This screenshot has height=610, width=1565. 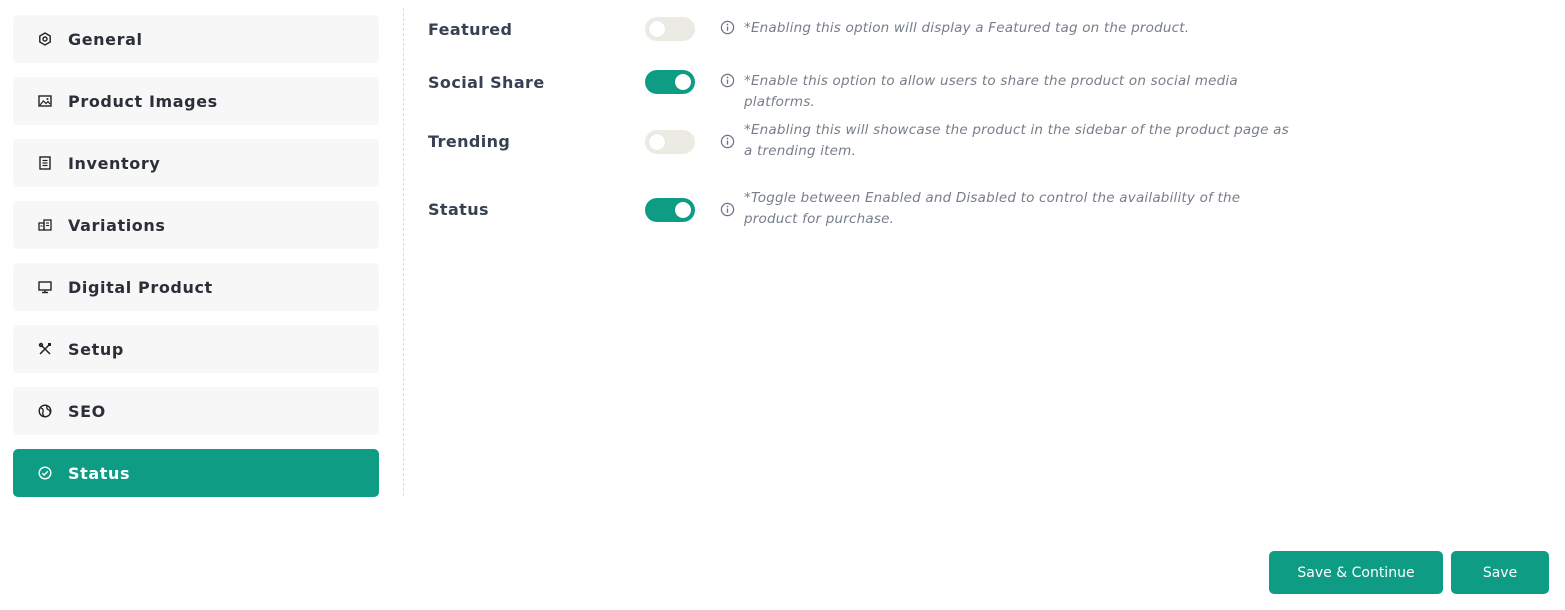 What do you see at coordinates (1356, 572) in the screenshot?
I see `save-and-continue-button: Save & Continue` at bounding box center [1356, 572].